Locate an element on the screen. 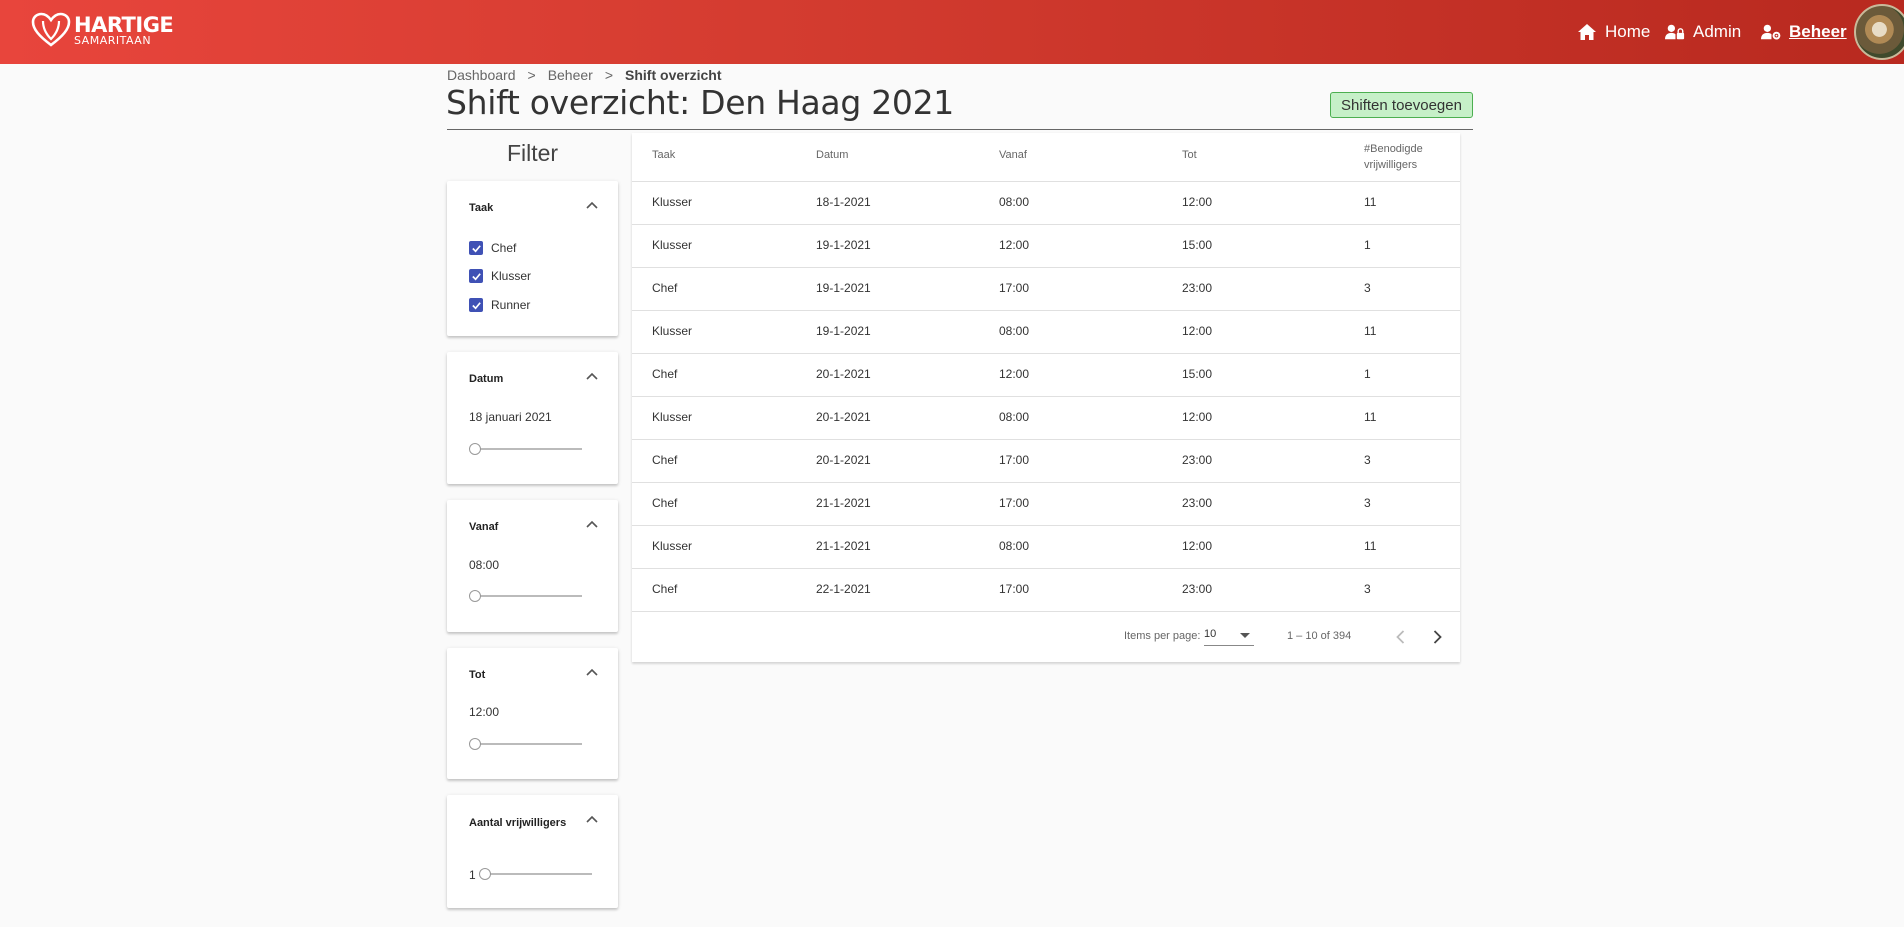 The image size is (1904, 927). table-row: Klusser 21-1-2021 08:00 12:00 11 is located at coordinates (1046, 547).